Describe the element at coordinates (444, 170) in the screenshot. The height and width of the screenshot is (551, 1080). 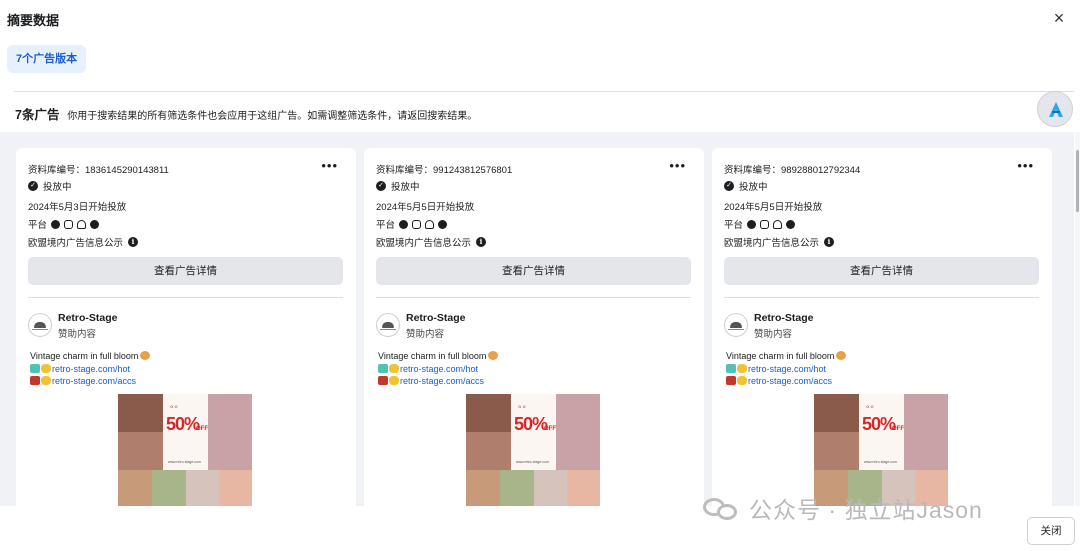
I see `library-id: 资料库编号：991243812576801` at that location.